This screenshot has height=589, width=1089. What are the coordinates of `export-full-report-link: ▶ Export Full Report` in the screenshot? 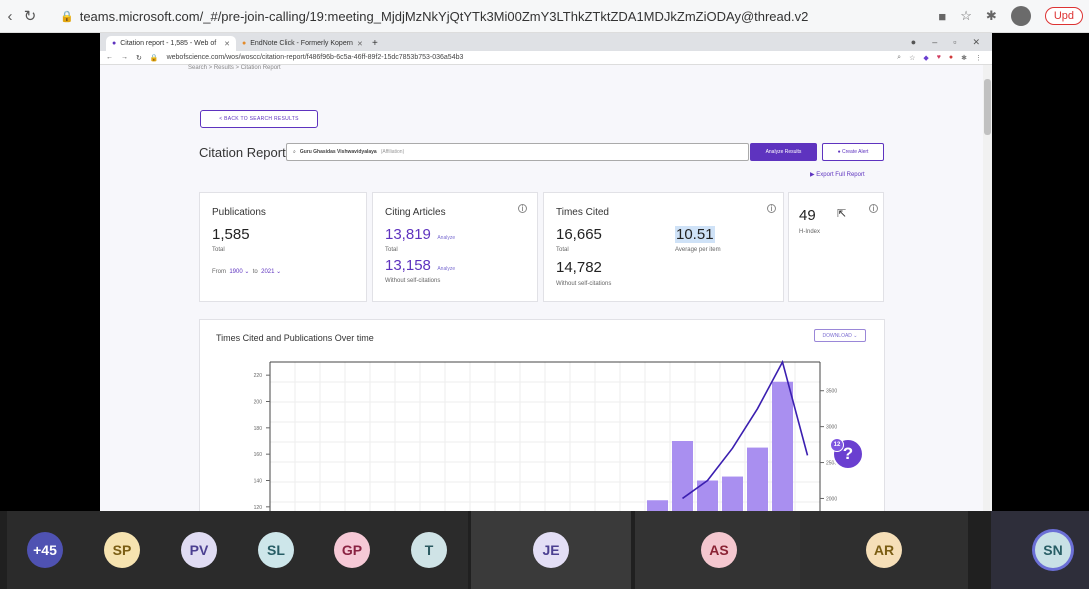 It's located at (837, 174).